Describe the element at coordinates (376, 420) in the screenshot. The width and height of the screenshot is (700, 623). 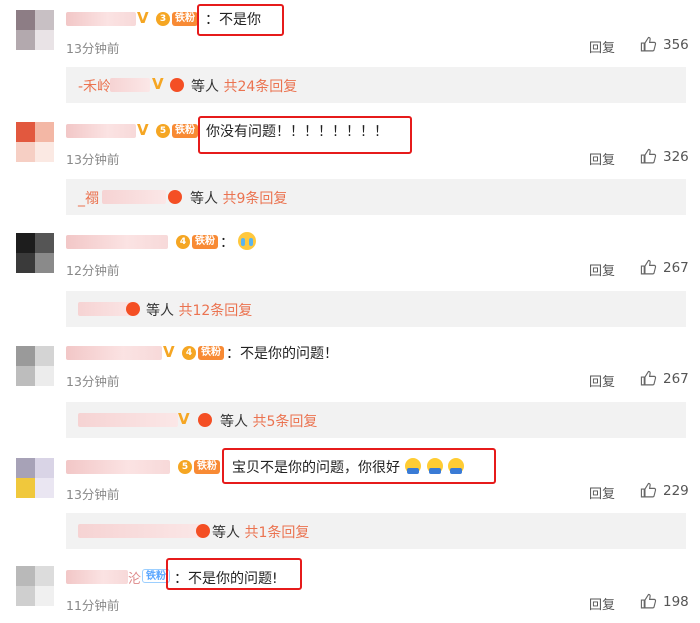
I see `sub-replies: V 等人 共5条回复` at that location.